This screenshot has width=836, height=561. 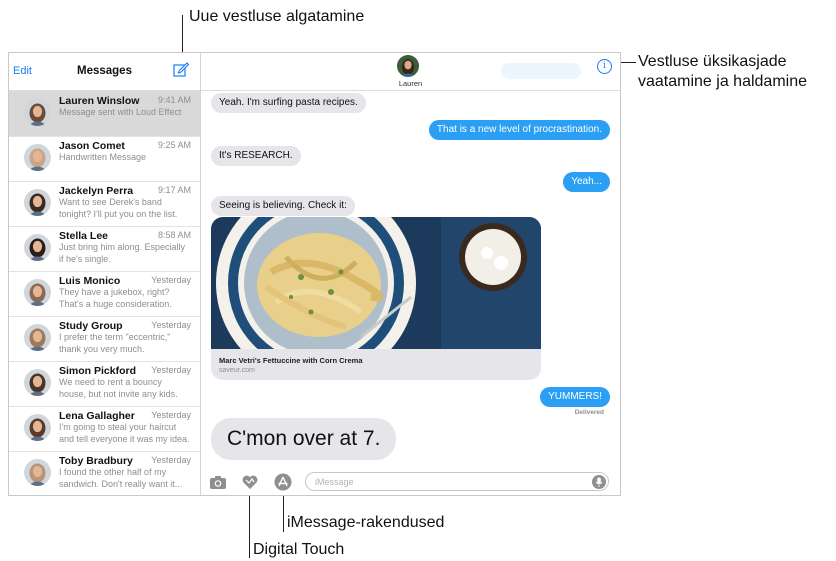 I want to click on message-bubble-incoming: Yeah. I'm surfing pasta recipes., so click(x=288, y=103).